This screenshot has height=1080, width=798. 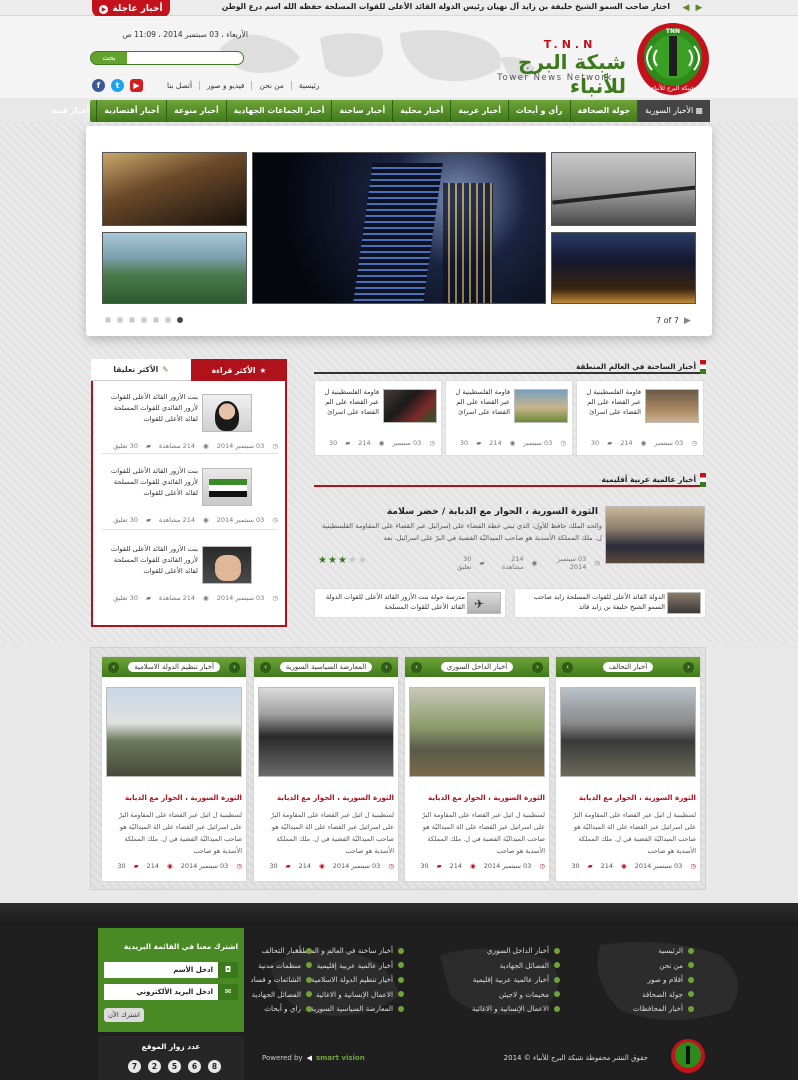 I want to click on rating-stars: ★★★★★, so click(x=343, y=560).